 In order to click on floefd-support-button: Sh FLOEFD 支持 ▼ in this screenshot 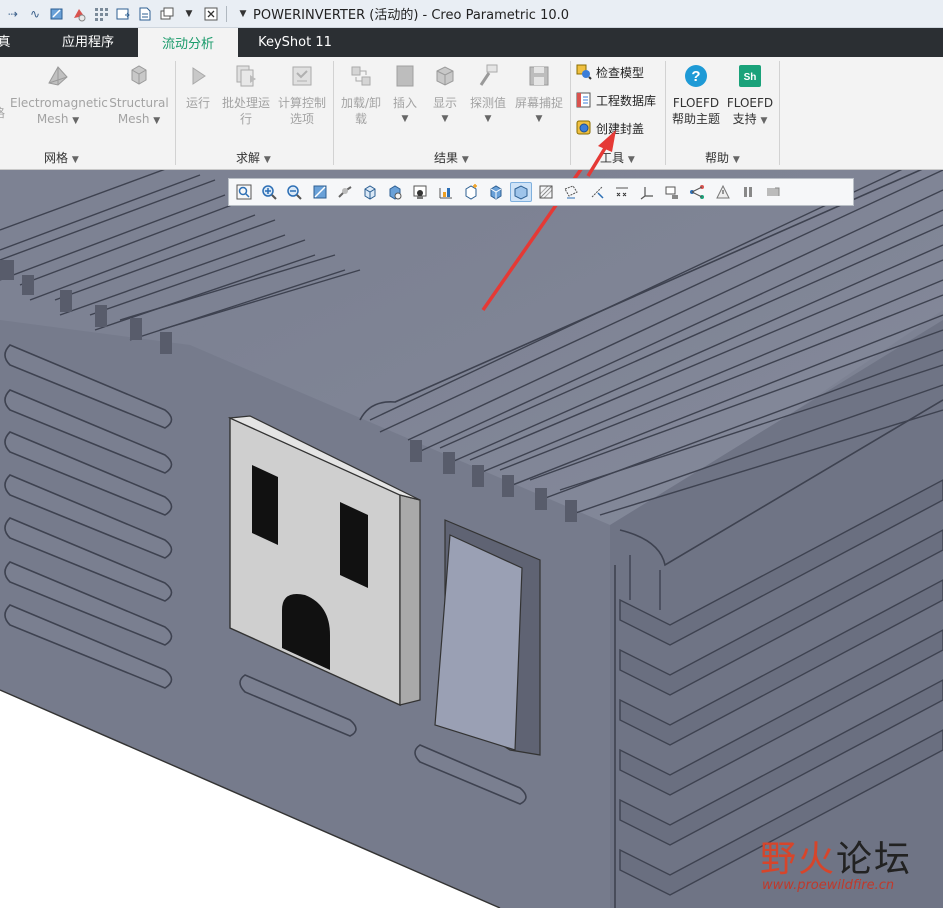, I will do `click(750, 96)`.